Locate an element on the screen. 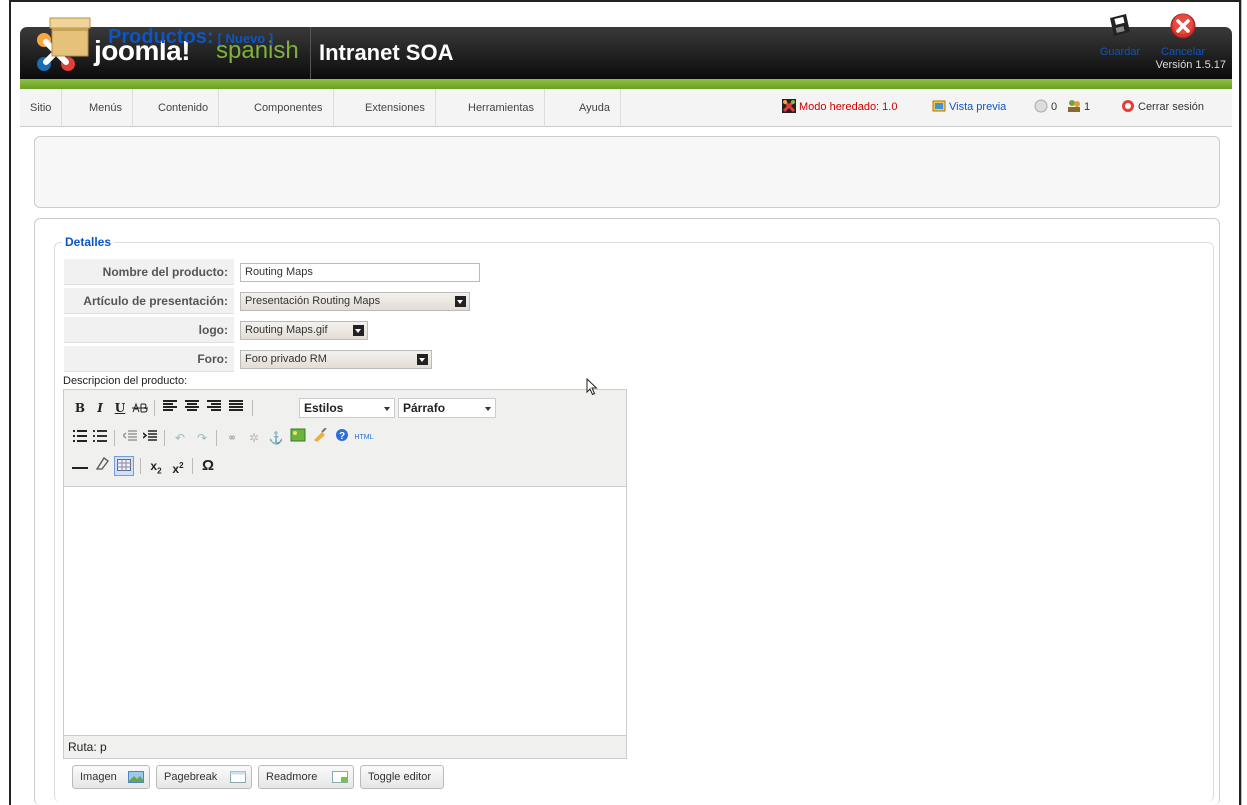 The width and height of the screenshot is (1247, 805). pagebreak-button: Pagebreak is located at coordinates (204, 777).